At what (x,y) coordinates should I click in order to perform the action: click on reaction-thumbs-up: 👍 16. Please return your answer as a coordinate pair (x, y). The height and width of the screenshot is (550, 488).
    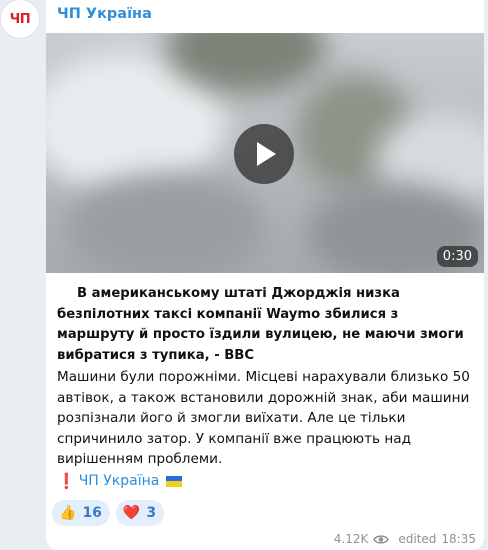
    Looking at the image, I should click on (81, 513).